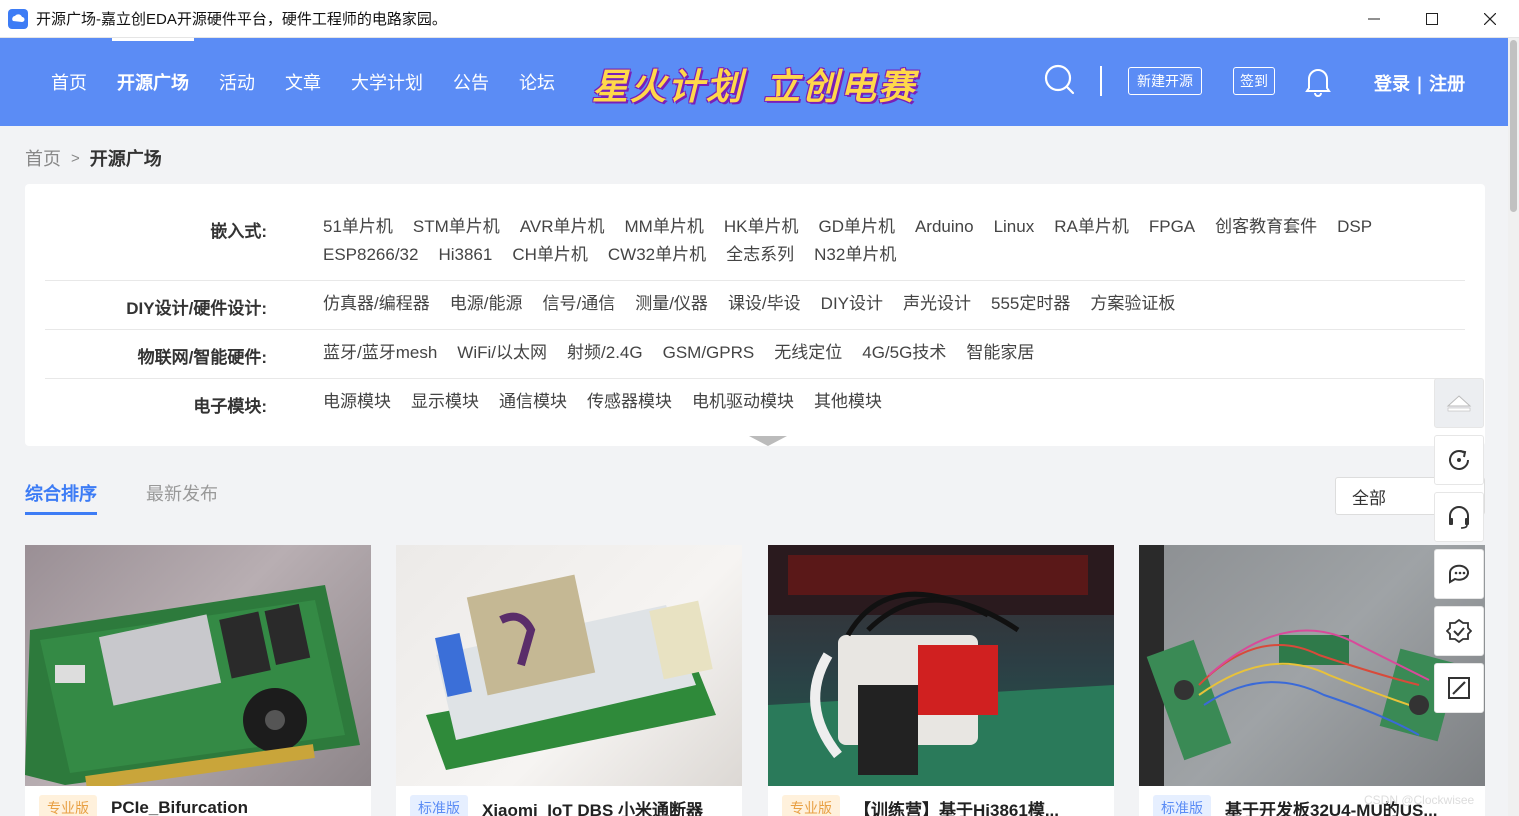  What do you see at coordinates (754, 82) in the screenshot?
I see `site-header: 首页 开源广场 活动 文章 大学计划 公告 论坛 星火计划 立创电赛` at bounding box center [754, 82].